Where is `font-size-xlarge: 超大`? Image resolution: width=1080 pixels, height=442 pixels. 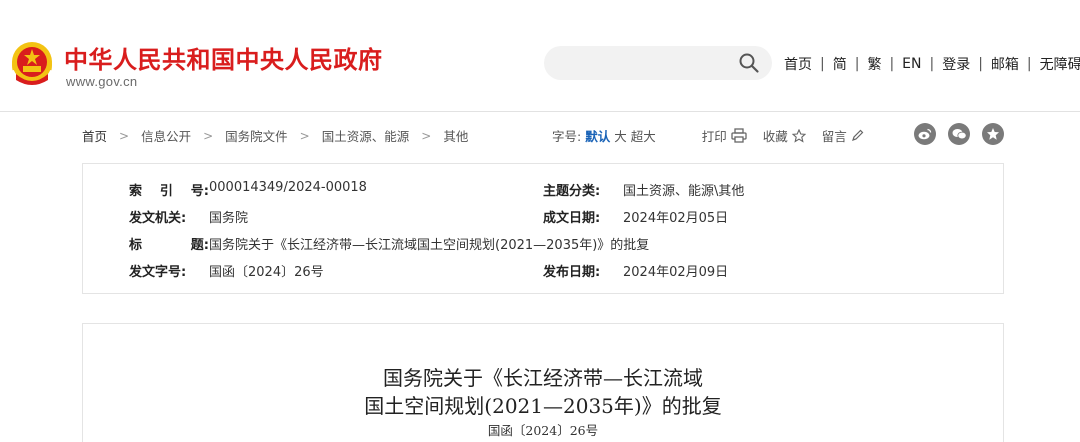 font-size-xlarge: 超大 is located at coordinates (643, 135).